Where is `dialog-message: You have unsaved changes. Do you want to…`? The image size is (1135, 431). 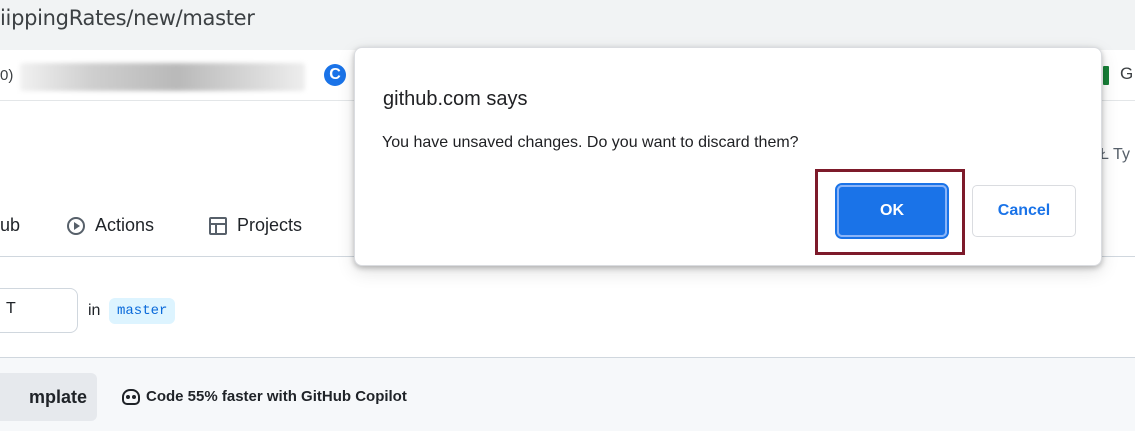 dialog-message: You have unsaved changes. Do you want to… is located at coordinates (590, 142).